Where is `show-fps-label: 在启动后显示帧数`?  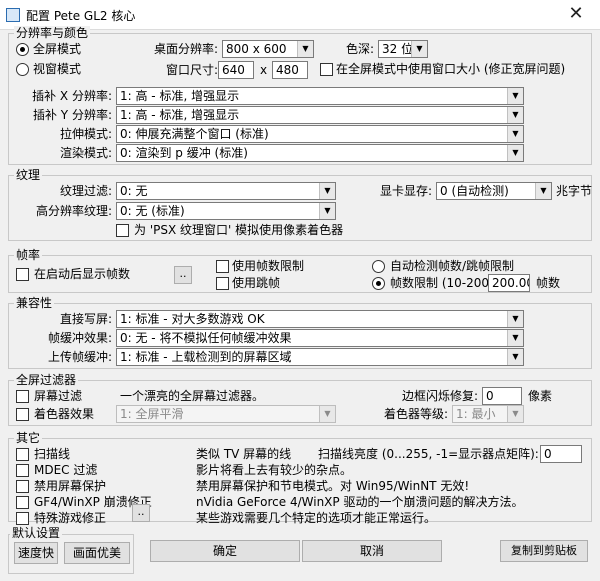
show-fps-label: 在启动后显示帧数 is located at coordinates (82, 274).